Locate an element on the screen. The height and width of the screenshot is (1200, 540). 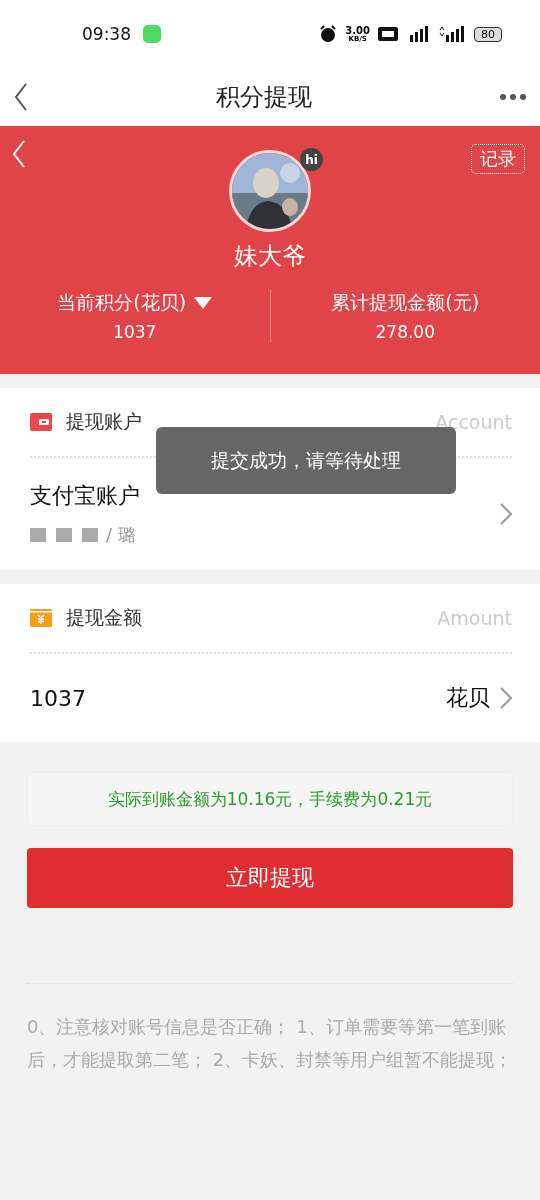
stat-label: 当前积分(花贝) is located at coordinates (122, 303).